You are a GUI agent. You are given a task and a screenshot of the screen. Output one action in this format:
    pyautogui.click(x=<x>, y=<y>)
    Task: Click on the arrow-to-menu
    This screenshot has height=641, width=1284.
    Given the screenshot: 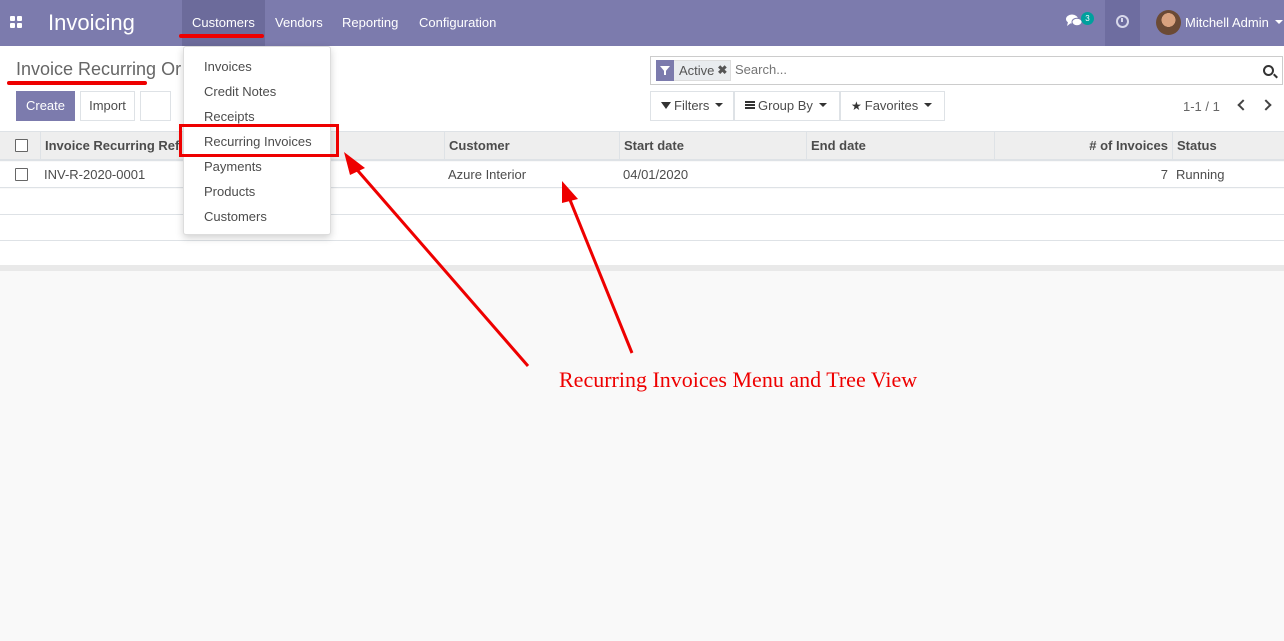 What is the action you would take?
    pyautogui.click(x=440, y=265)
    